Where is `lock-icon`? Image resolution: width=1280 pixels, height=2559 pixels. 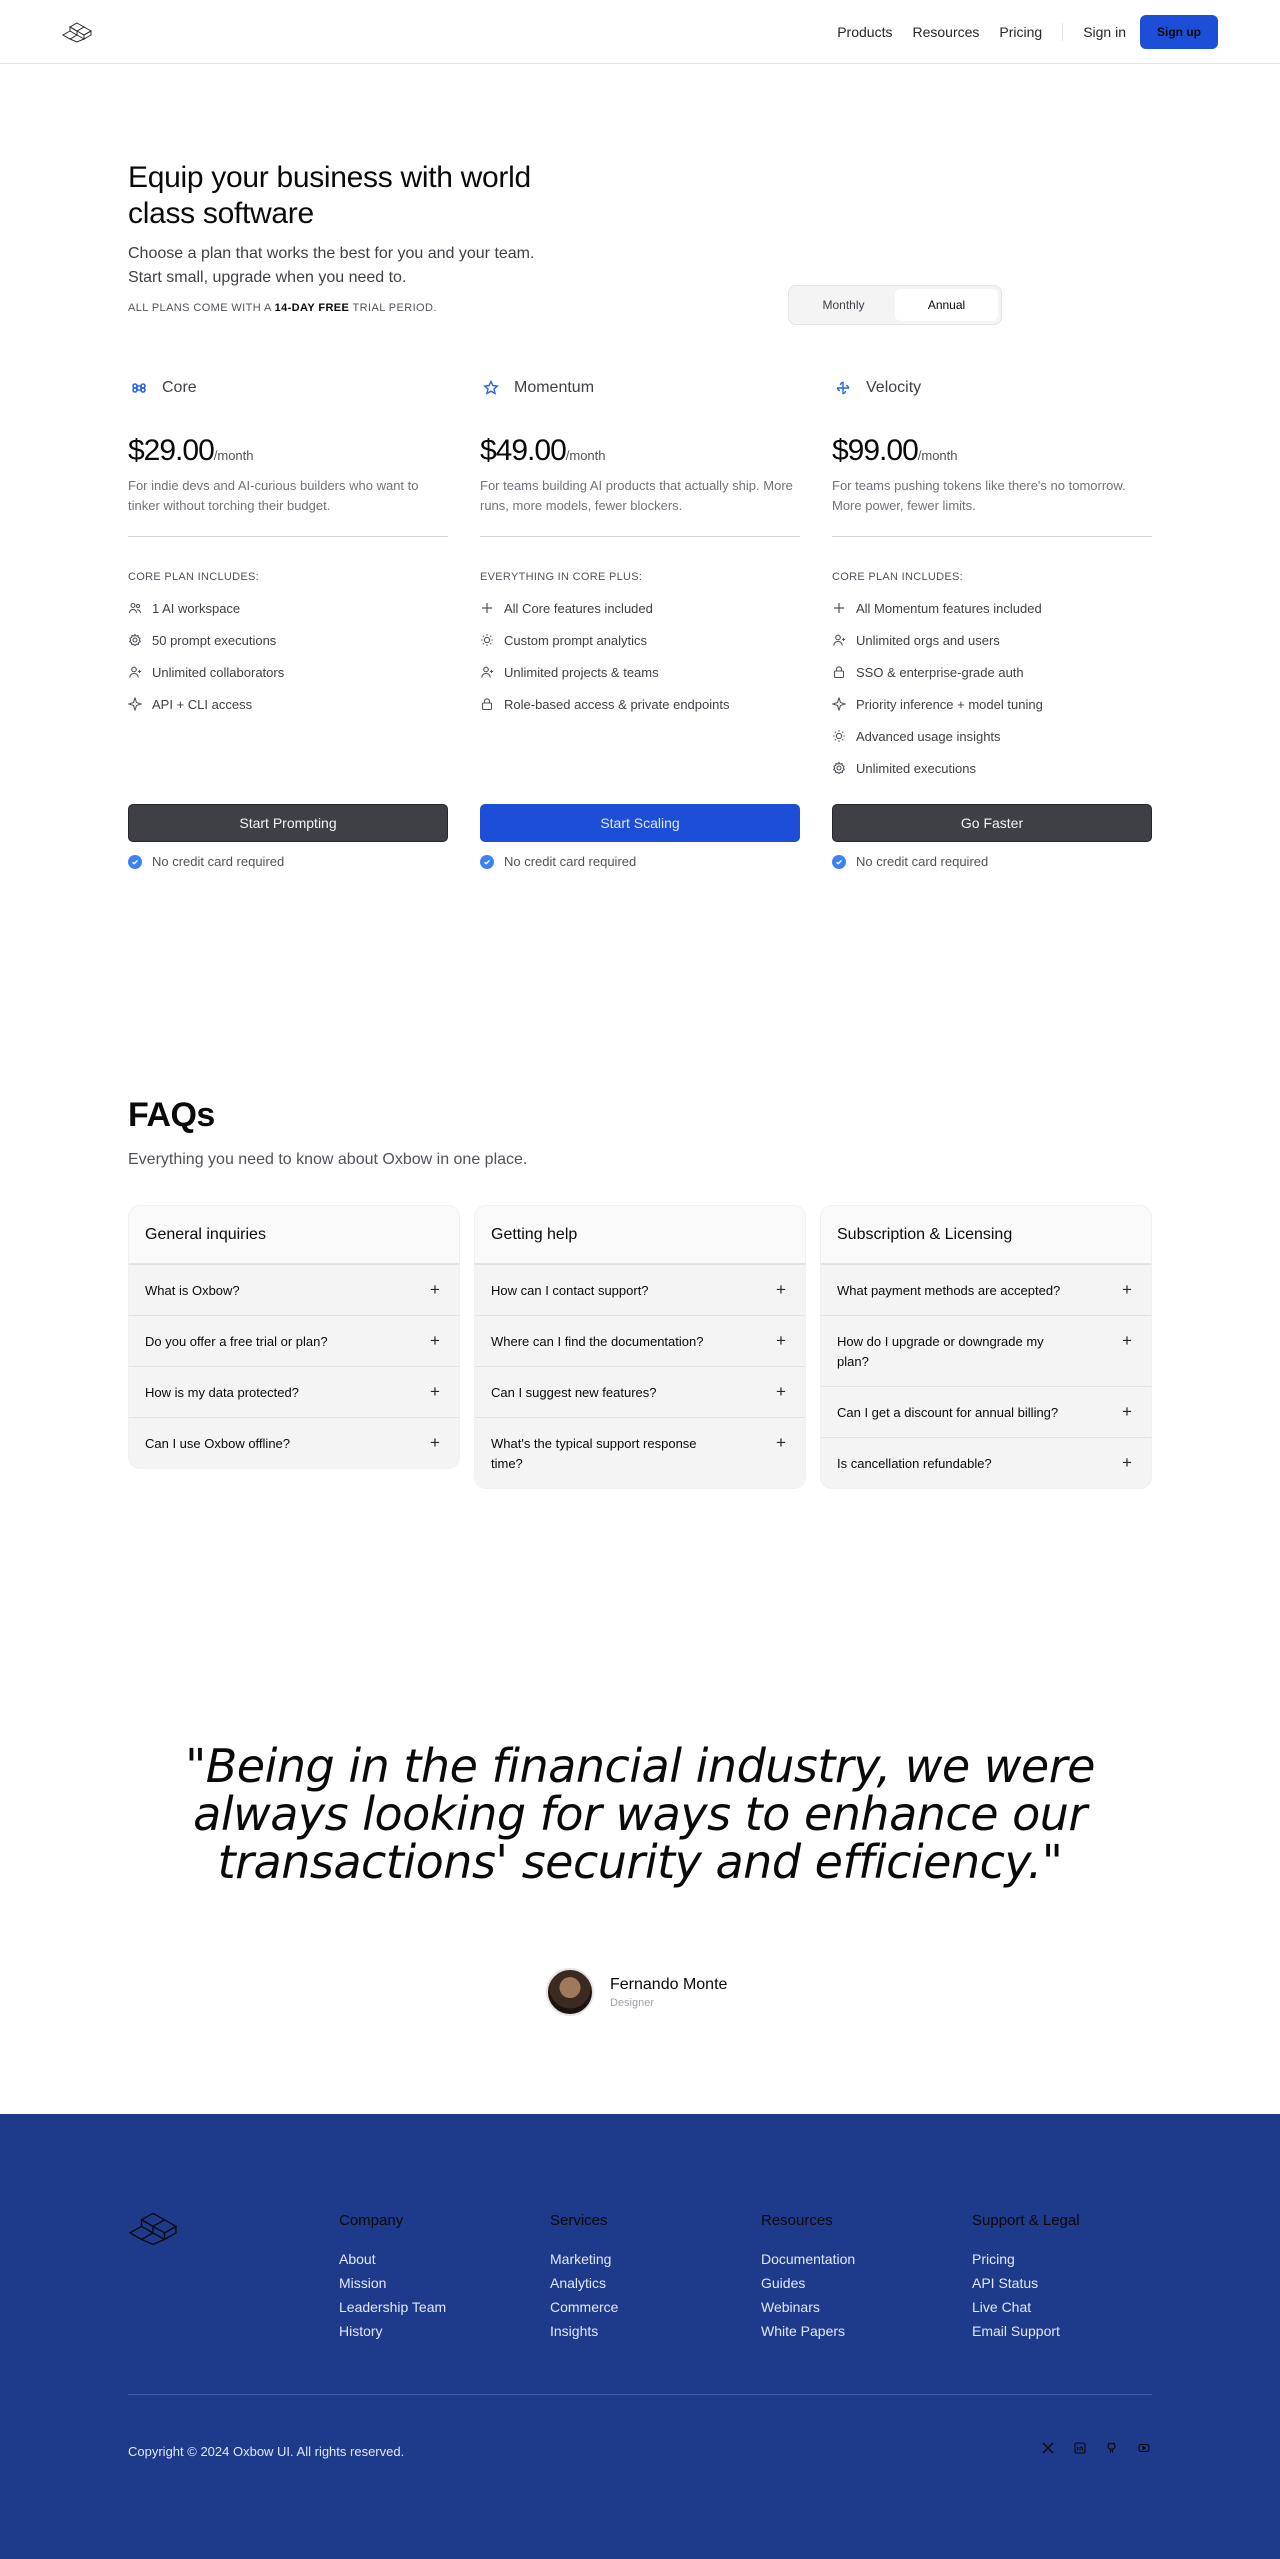 lock-icon is located at coordinates (839, 672).